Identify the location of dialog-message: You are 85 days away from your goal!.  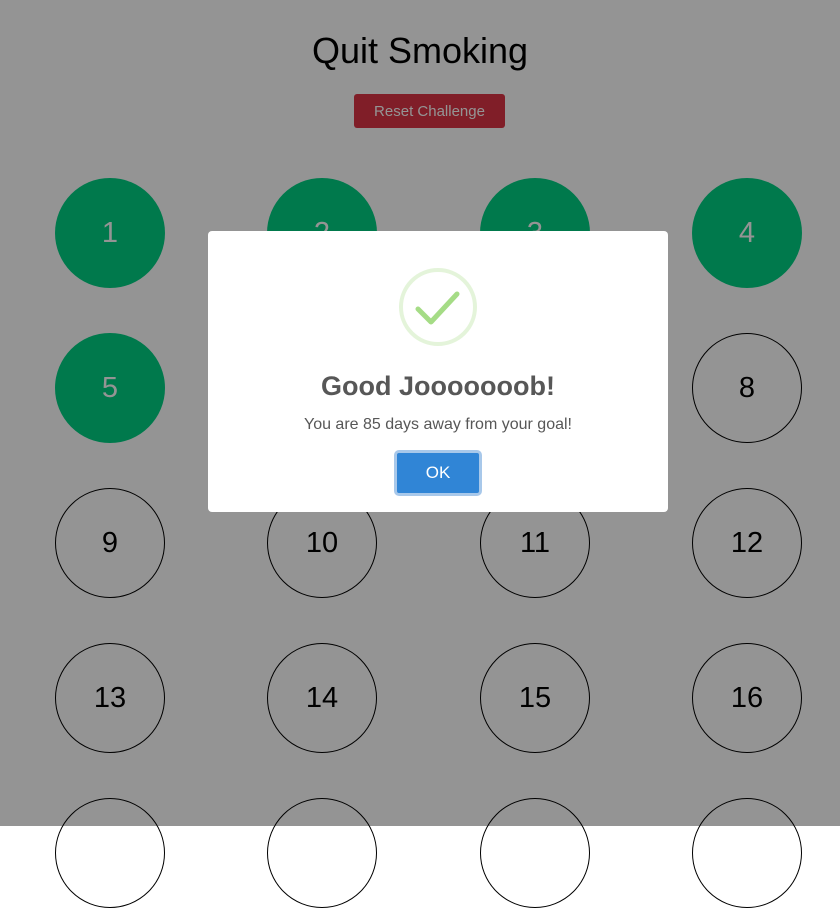
(437, 424).